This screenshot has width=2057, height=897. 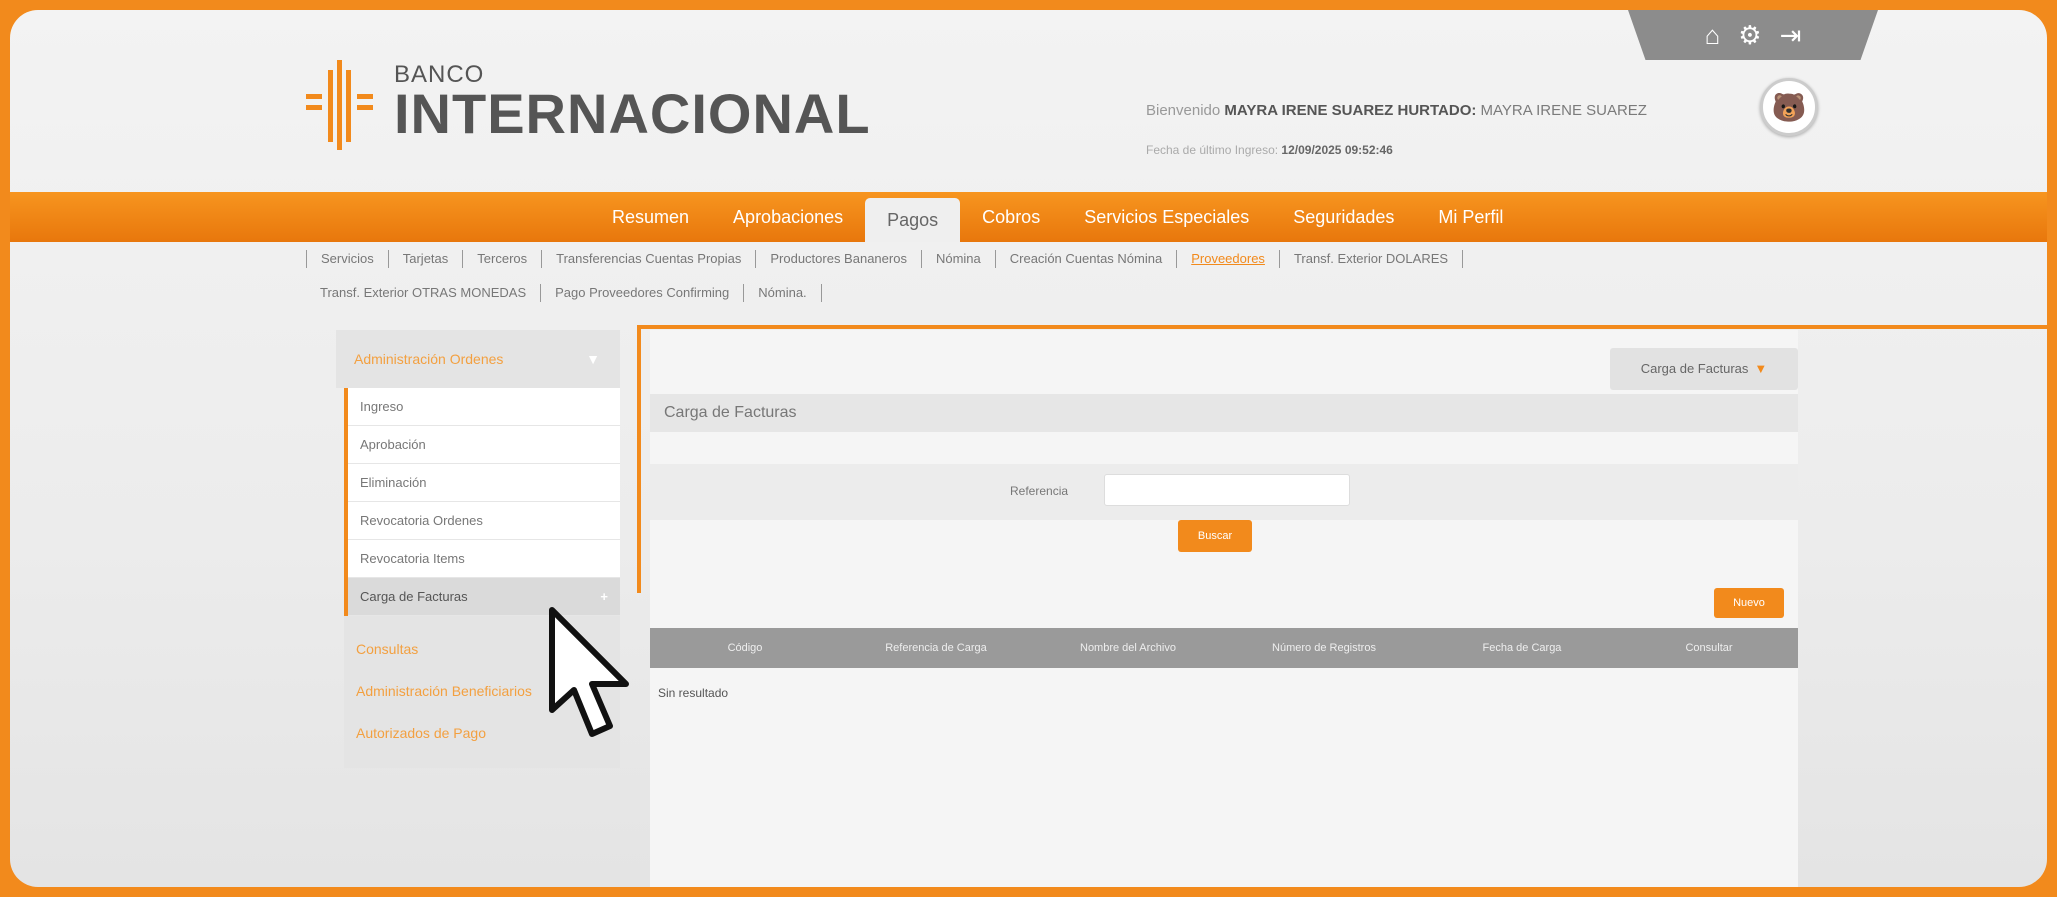 What do you see at coordinates (959, 259) in the screenshot?
I see `subnav-nomina: Nómina` at bounding box center [959, 259].